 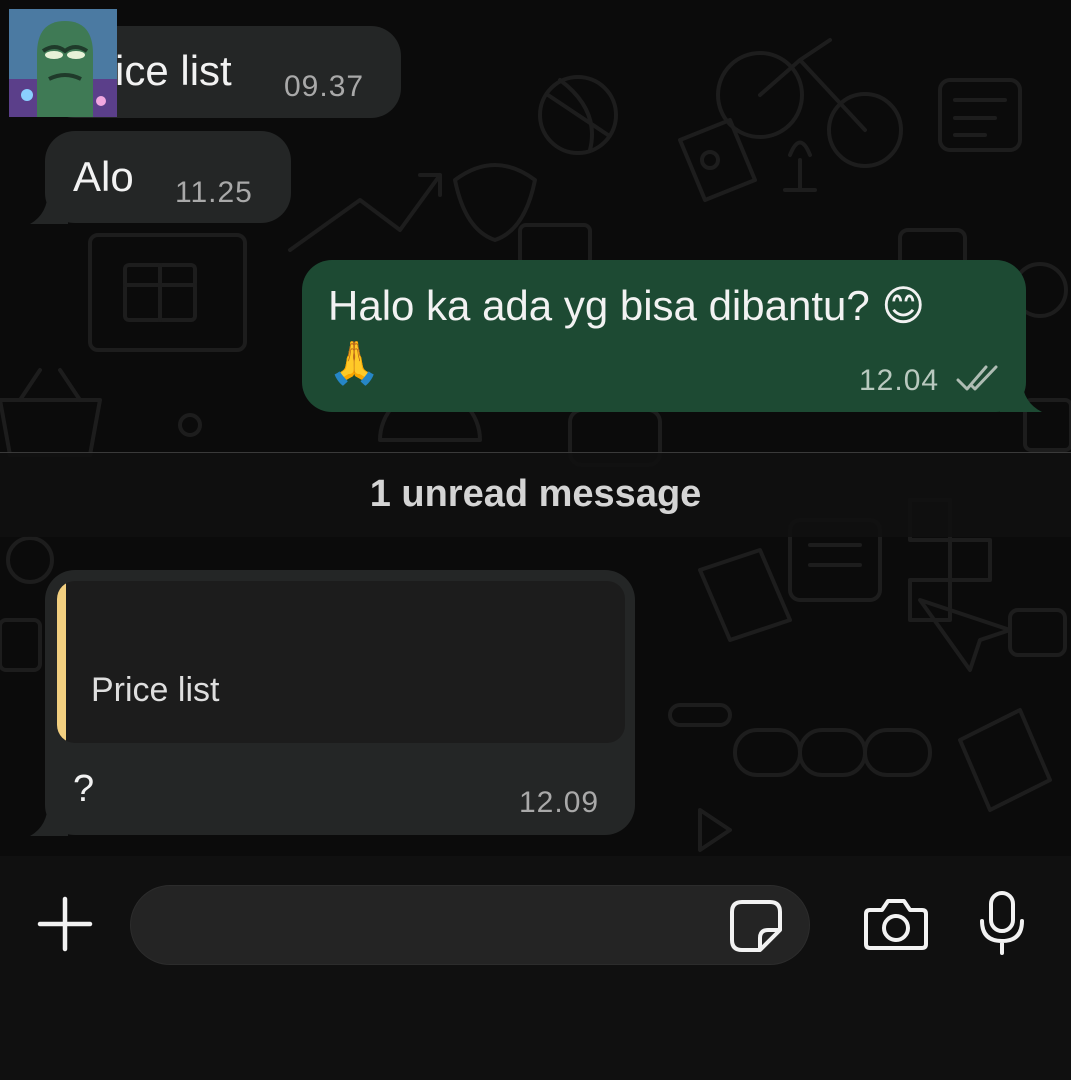 What do you see at coordinates (559, 802) in the screenshot?
I see `message-time: 12.09` at bounding box center [559, 802].